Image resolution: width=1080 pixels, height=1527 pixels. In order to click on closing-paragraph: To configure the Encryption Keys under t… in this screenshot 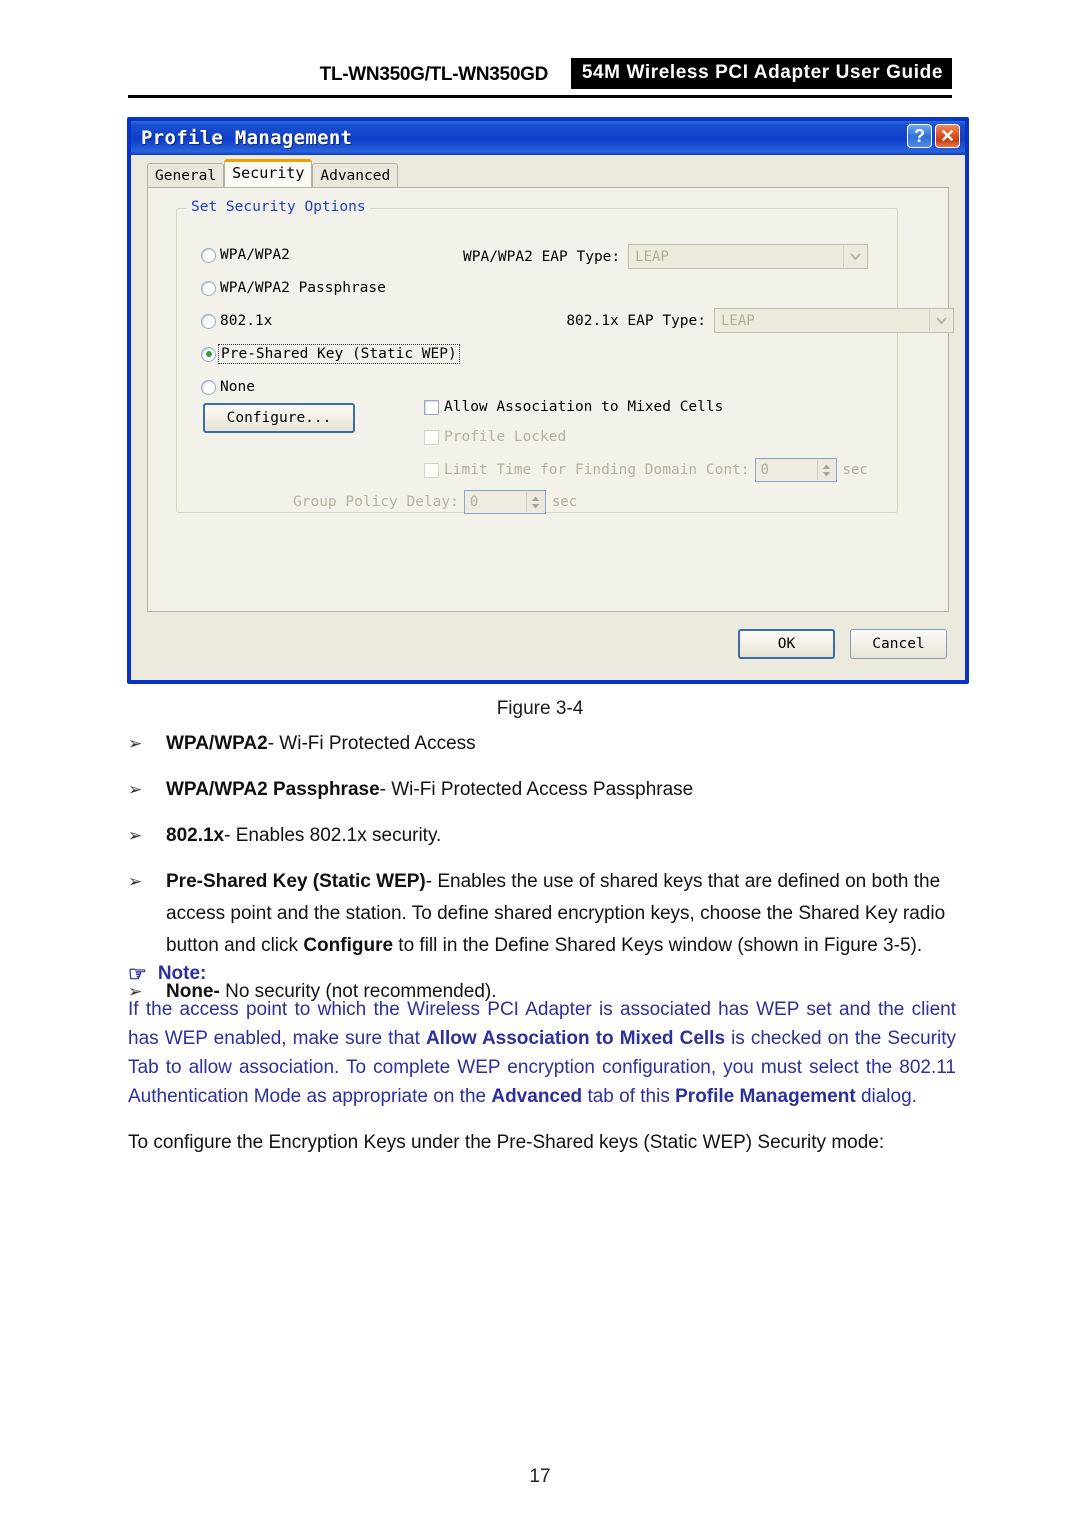, I will do `click(506, 1142)`.